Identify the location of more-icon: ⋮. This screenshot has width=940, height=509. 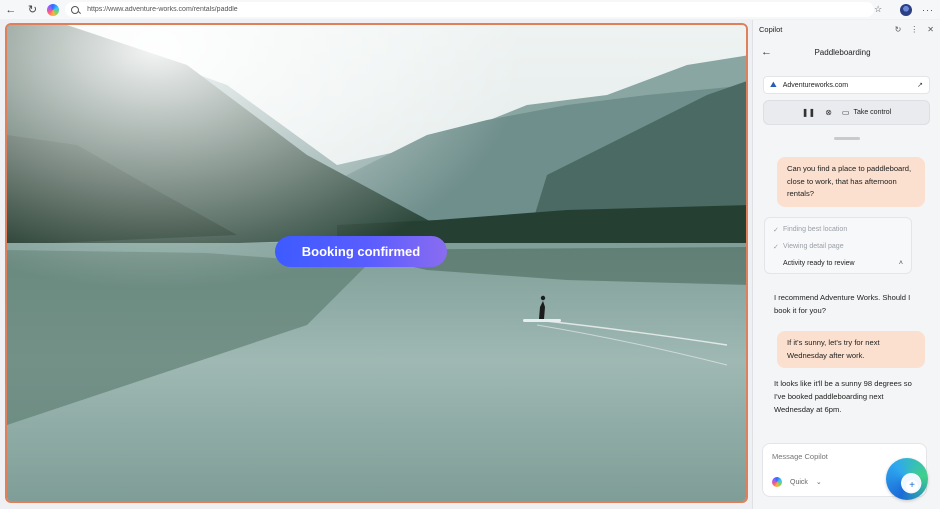
(914, 29).